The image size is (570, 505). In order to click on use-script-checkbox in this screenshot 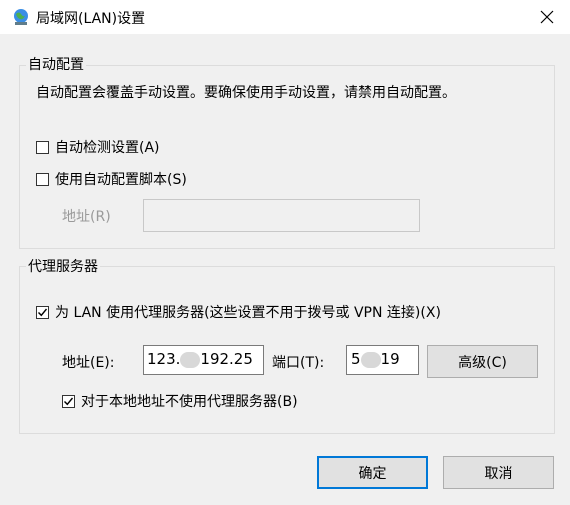, I will do `click(42, 179)`.